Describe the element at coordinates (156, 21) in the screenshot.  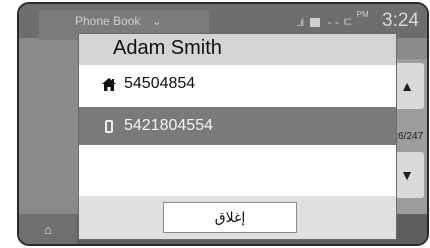
I see `chevron-down-icon: ⌄` at that location.